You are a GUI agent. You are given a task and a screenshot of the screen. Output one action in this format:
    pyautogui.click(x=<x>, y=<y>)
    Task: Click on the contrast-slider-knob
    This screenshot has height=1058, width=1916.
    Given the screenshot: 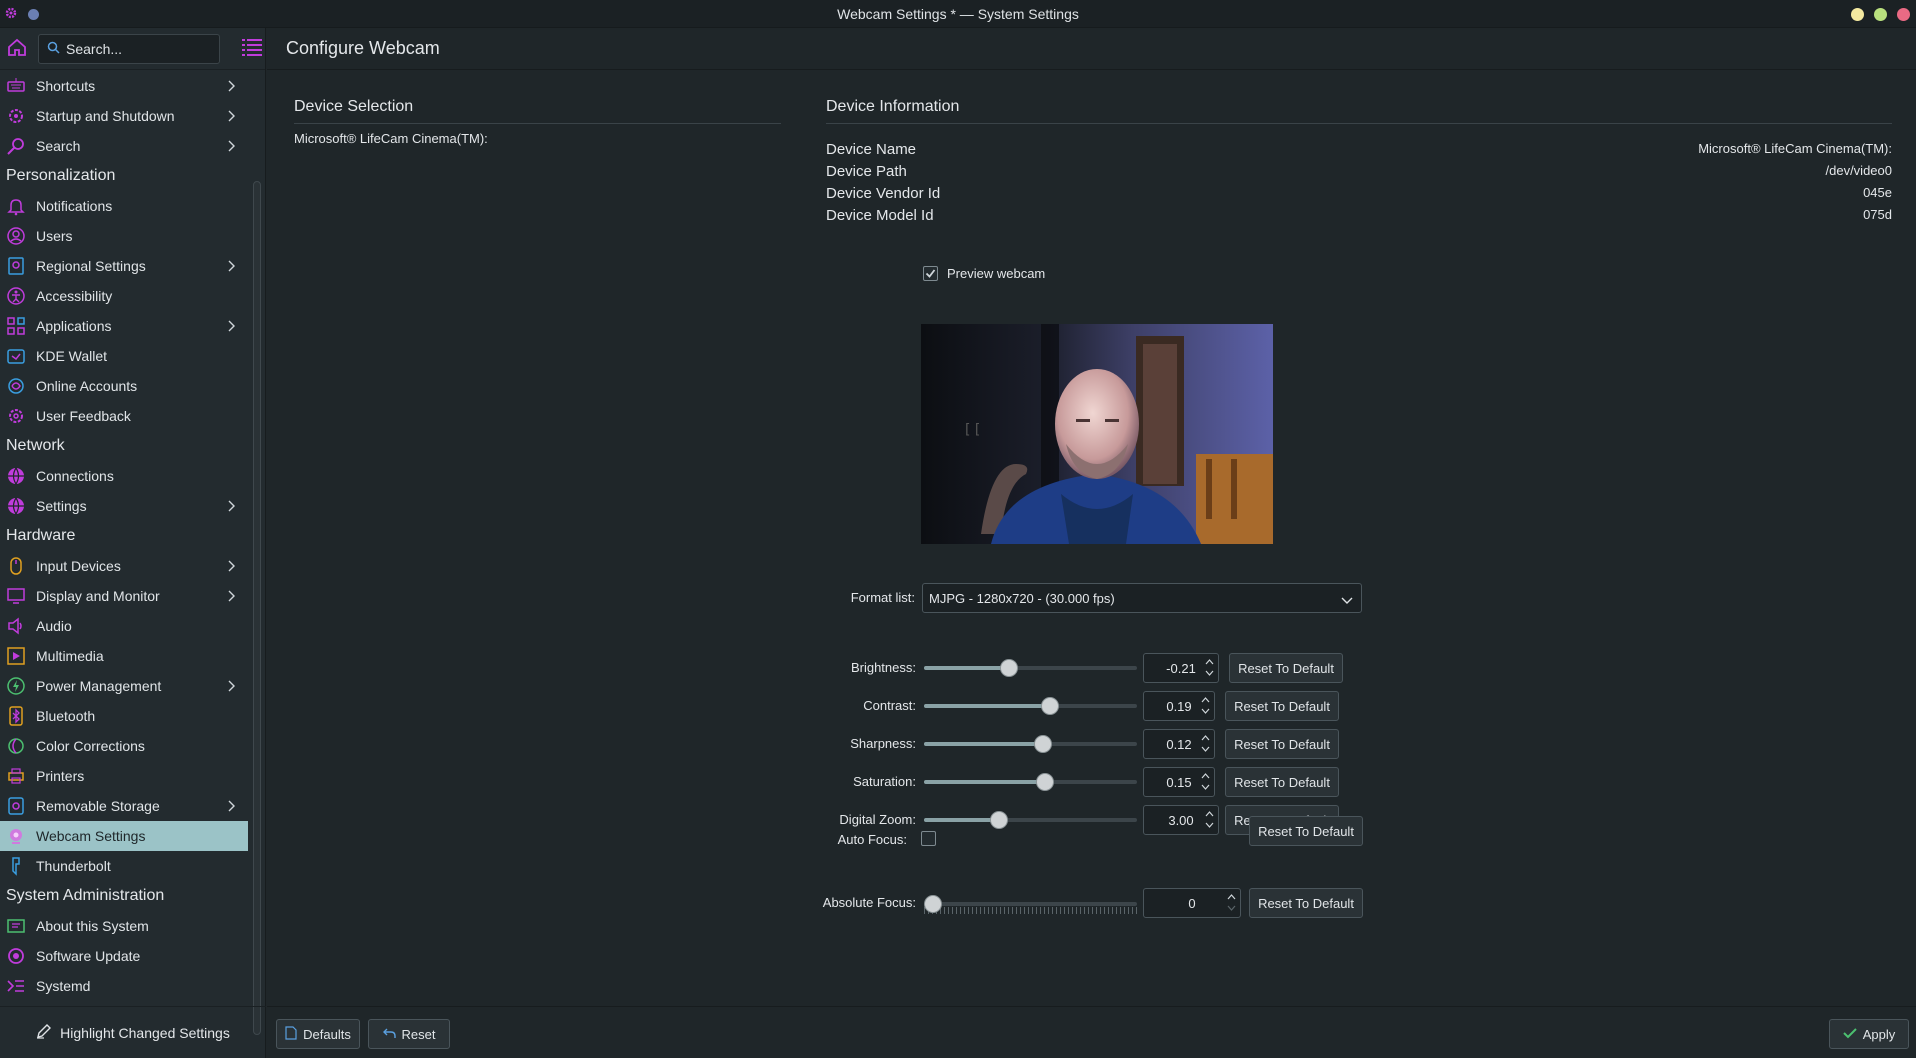 What is the action you would take?
    pyautogui.click(x=1050, y=706)
    